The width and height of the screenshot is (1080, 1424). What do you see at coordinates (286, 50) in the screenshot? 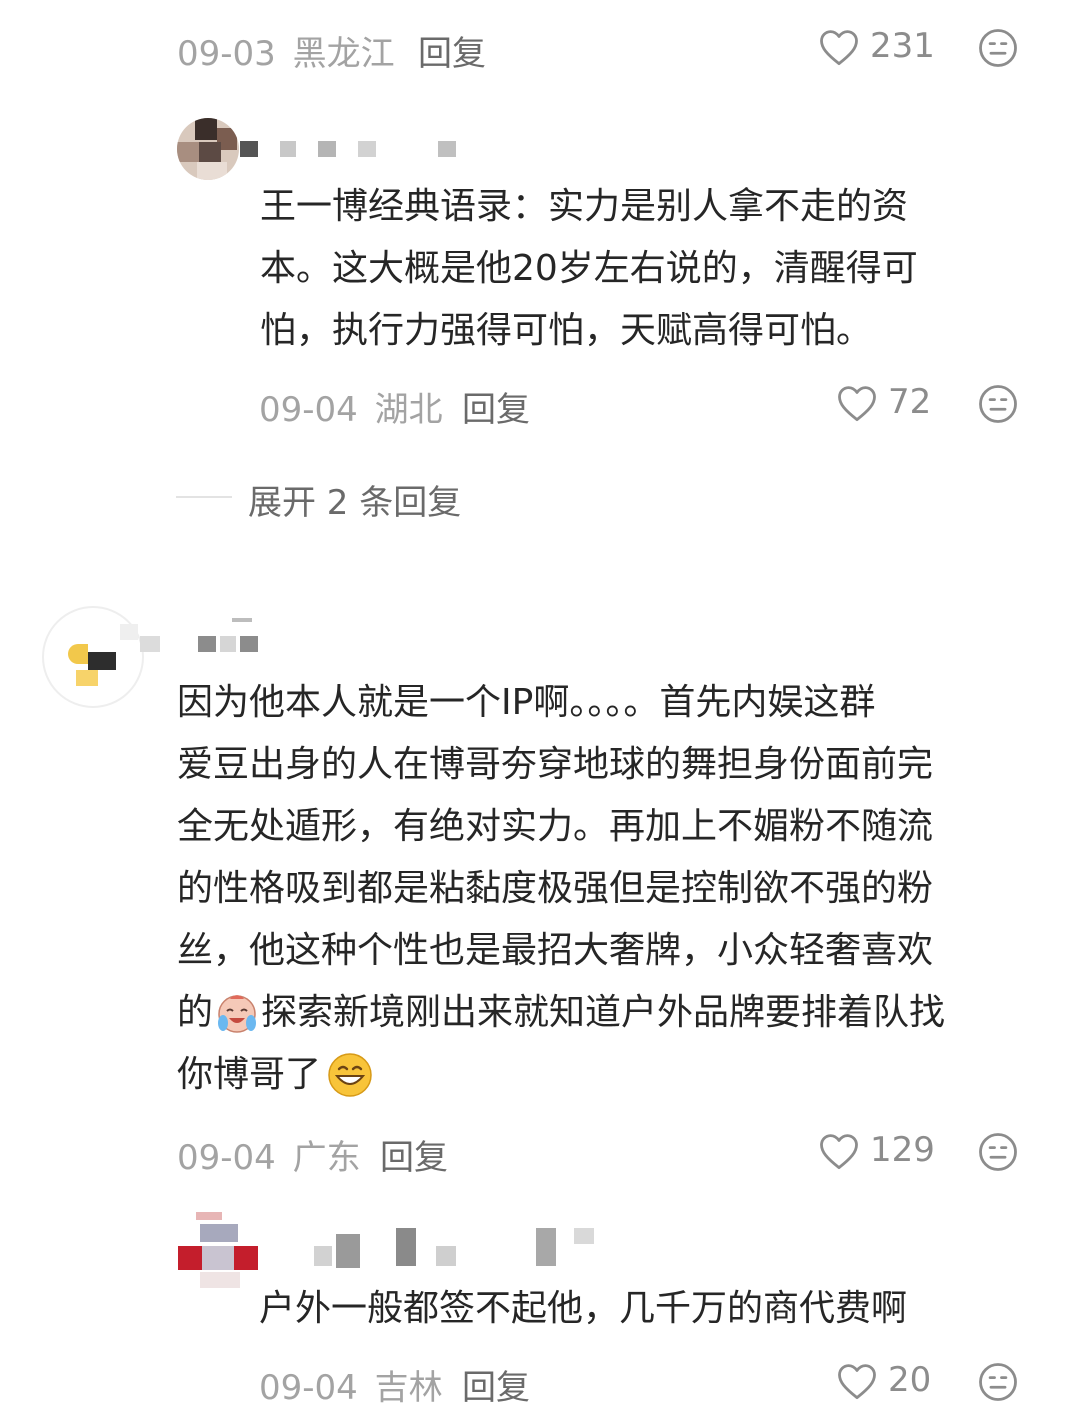
I see `comment-meta: 09-03 黑龙江` at bounding box center [286, 50].